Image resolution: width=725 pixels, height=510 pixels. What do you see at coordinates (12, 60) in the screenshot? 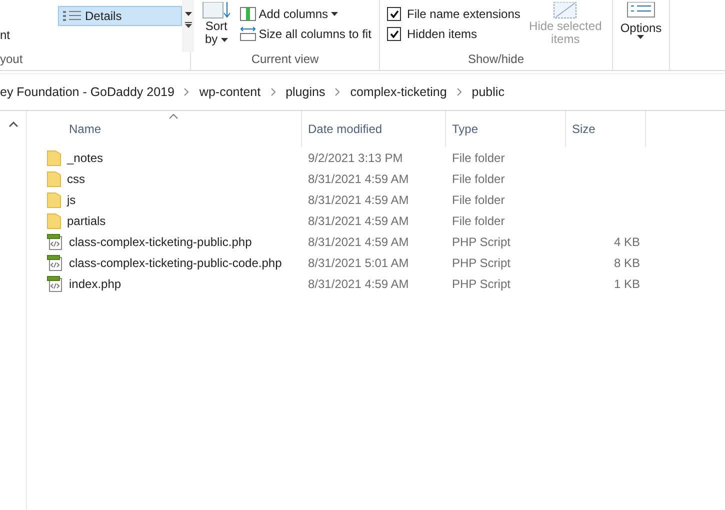
I see `group-label: yout` at bounding box center [12, 60].